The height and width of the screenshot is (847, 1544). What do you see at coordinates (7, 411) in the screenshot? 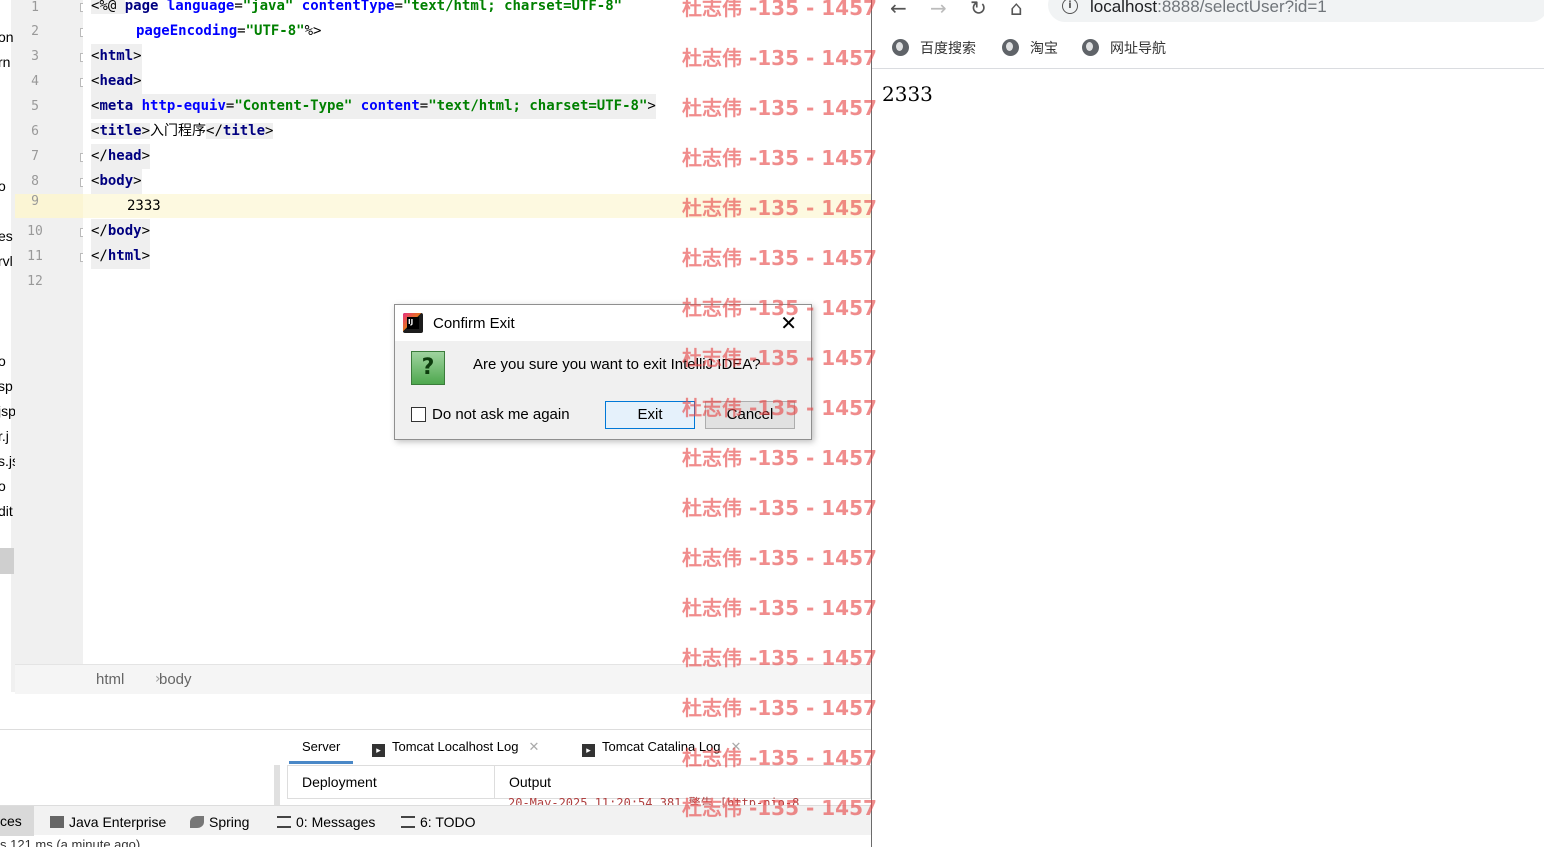
I see `project-tree-item: jsp` at bounding box center [7, 411].